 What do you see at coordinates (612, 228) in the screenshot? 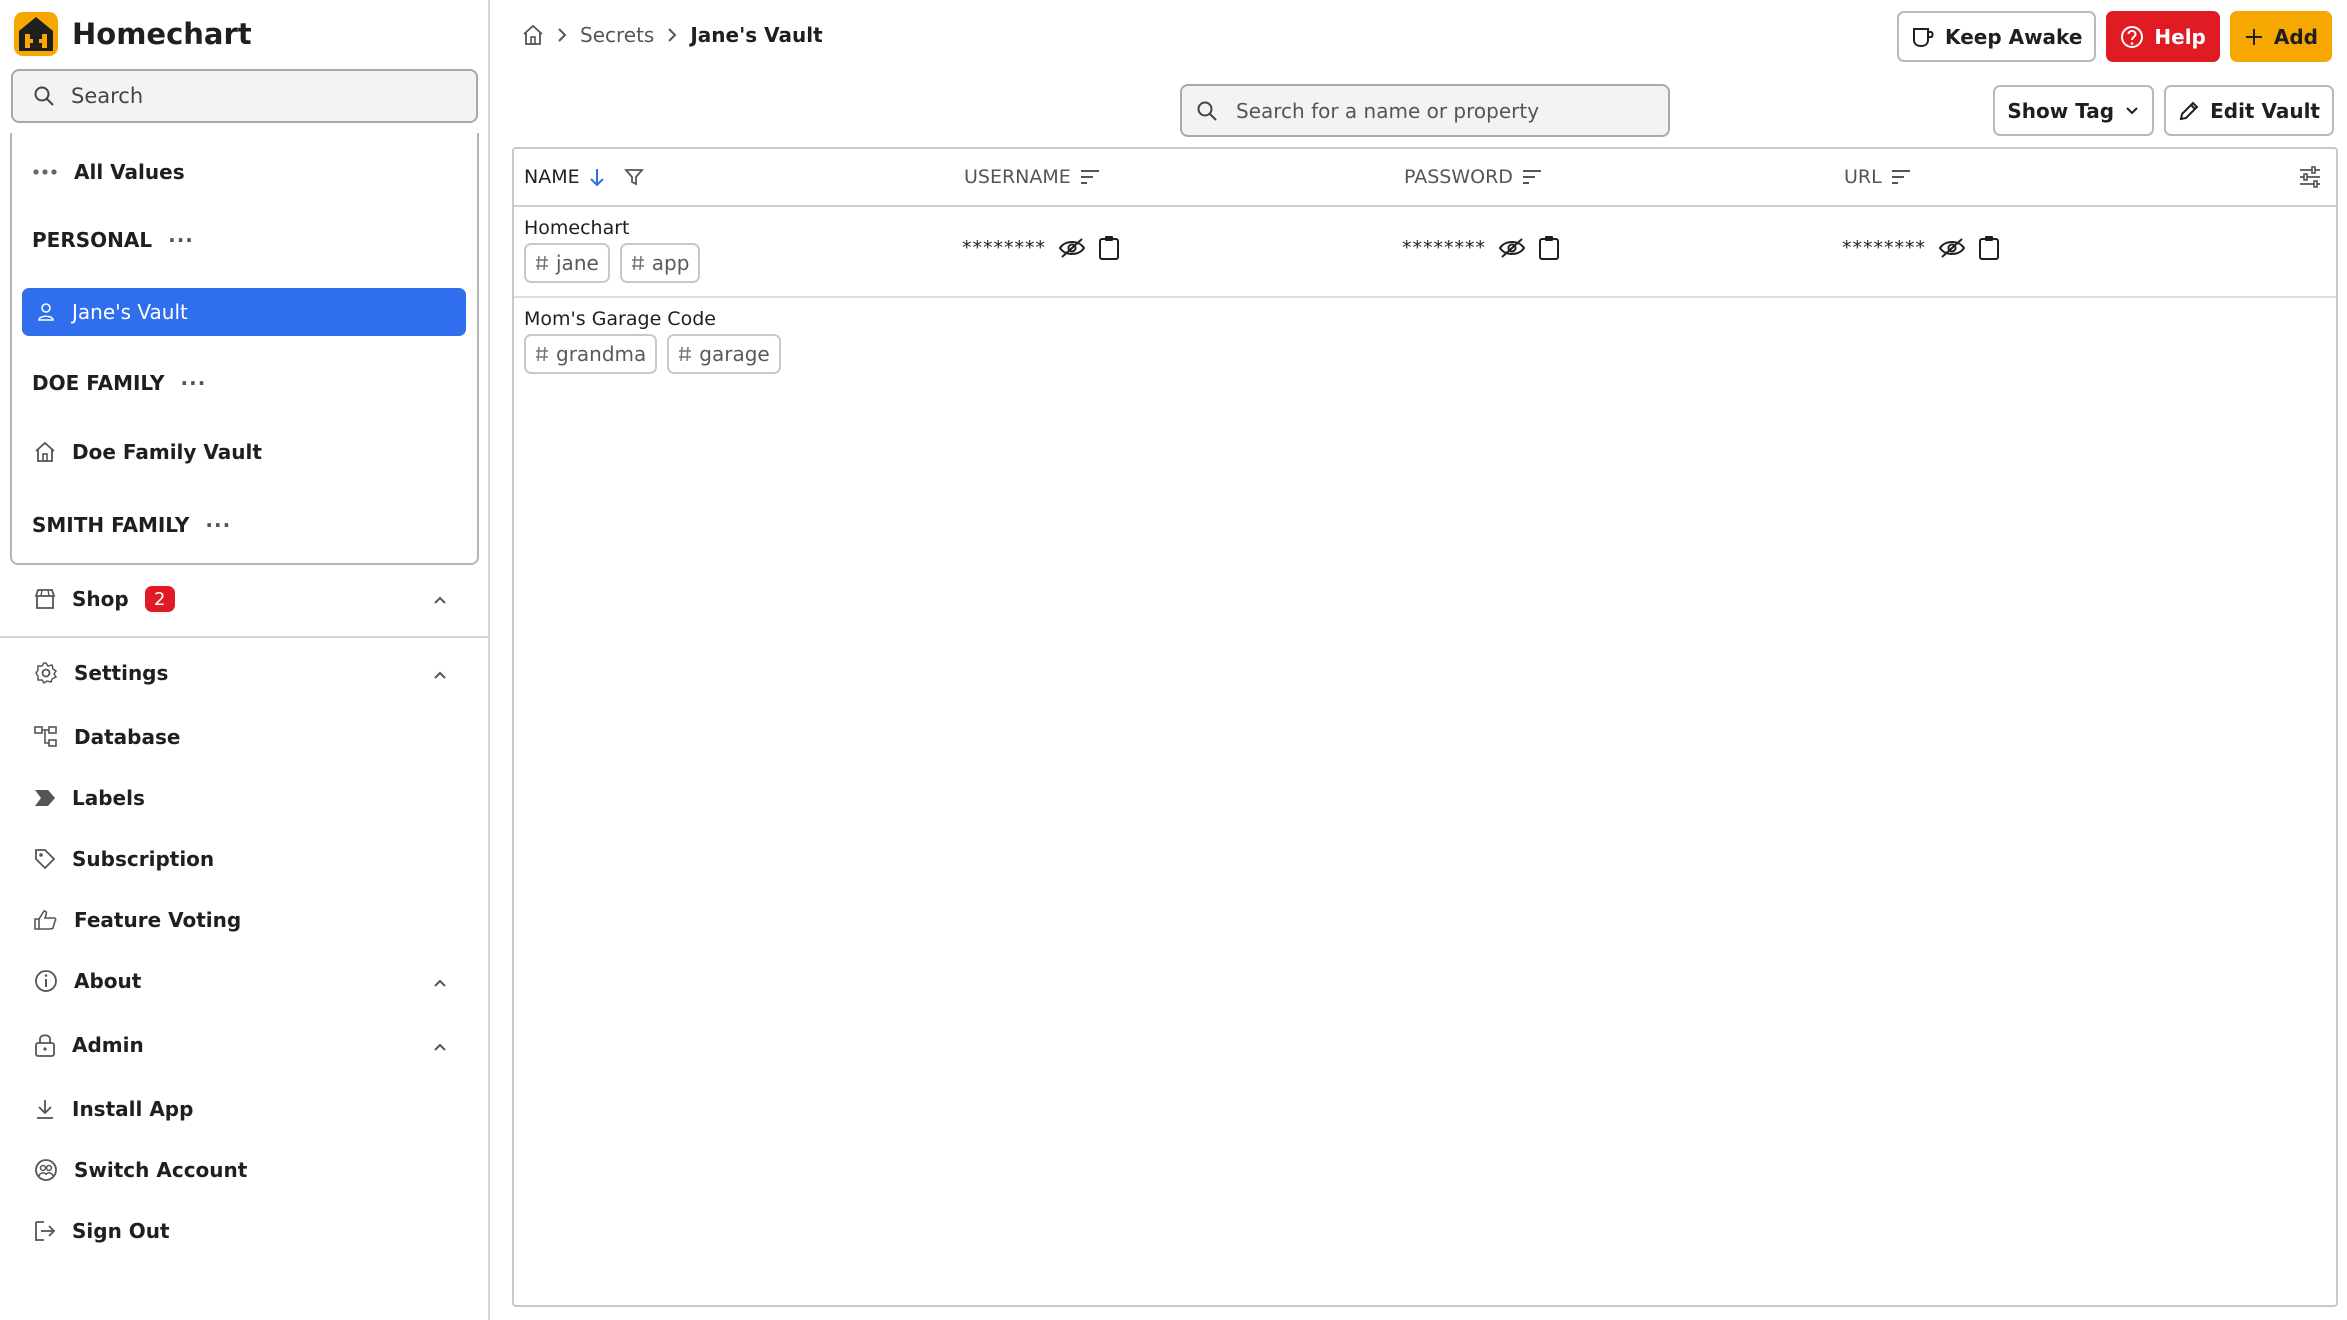
I see `secret-name: Homechart` at bounding box center [612, 228].